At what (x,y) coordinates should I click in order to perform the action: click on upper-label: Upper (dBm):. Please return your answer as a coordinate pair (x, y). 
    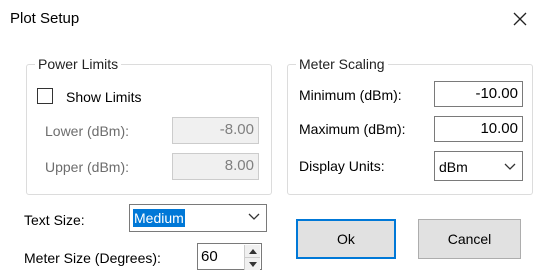
    Looking at the image, I should click on (87, 167).